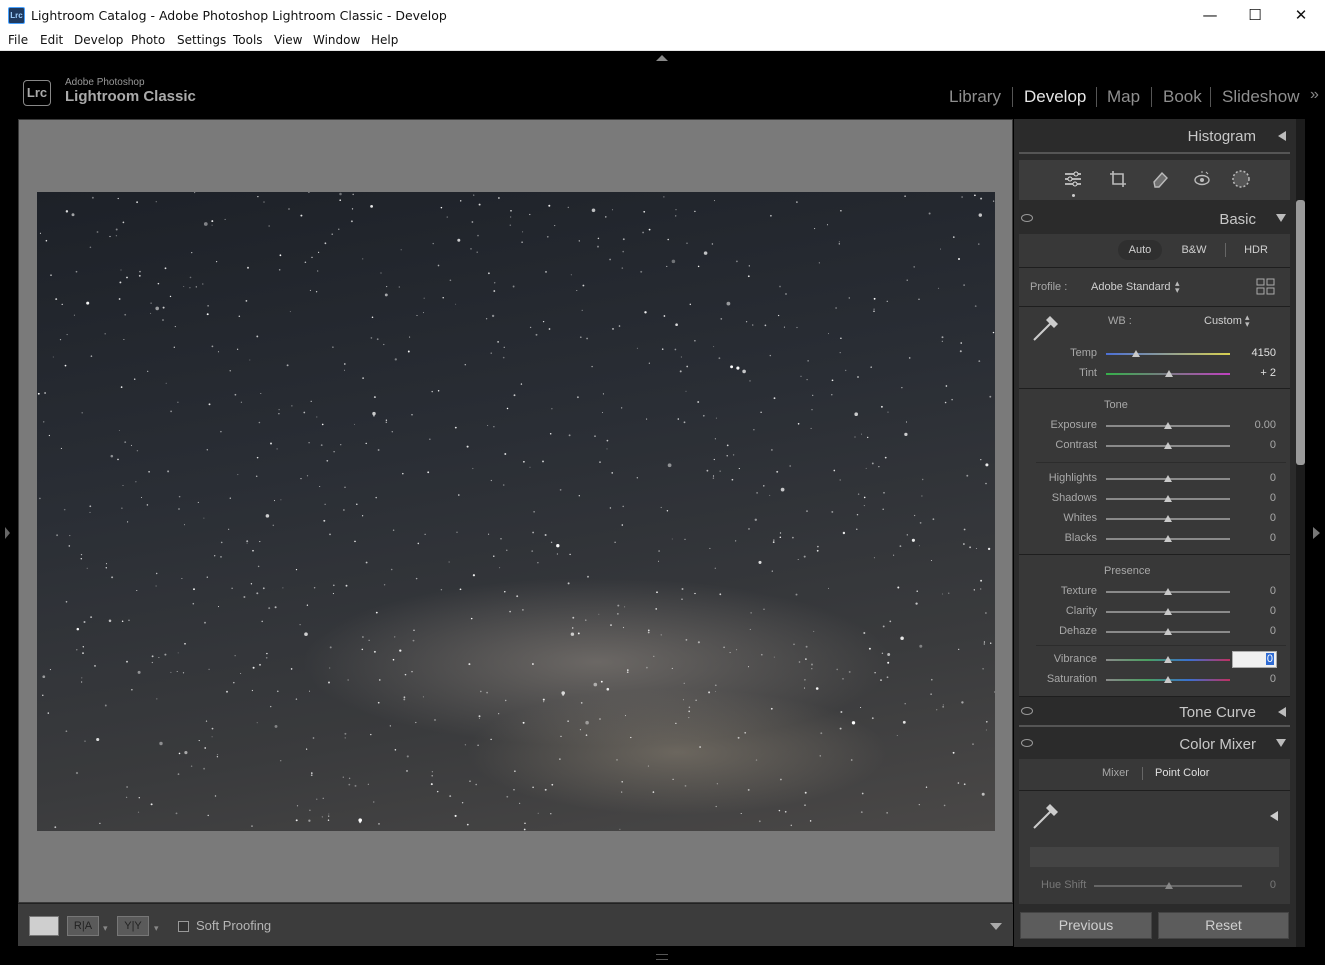 The height and width of the screenshot is (965, 1325). What do you see at coordinates (1168, 518) in the screenshot?
I see `whites-slider-thumb` at bounding box center [1168, 518].